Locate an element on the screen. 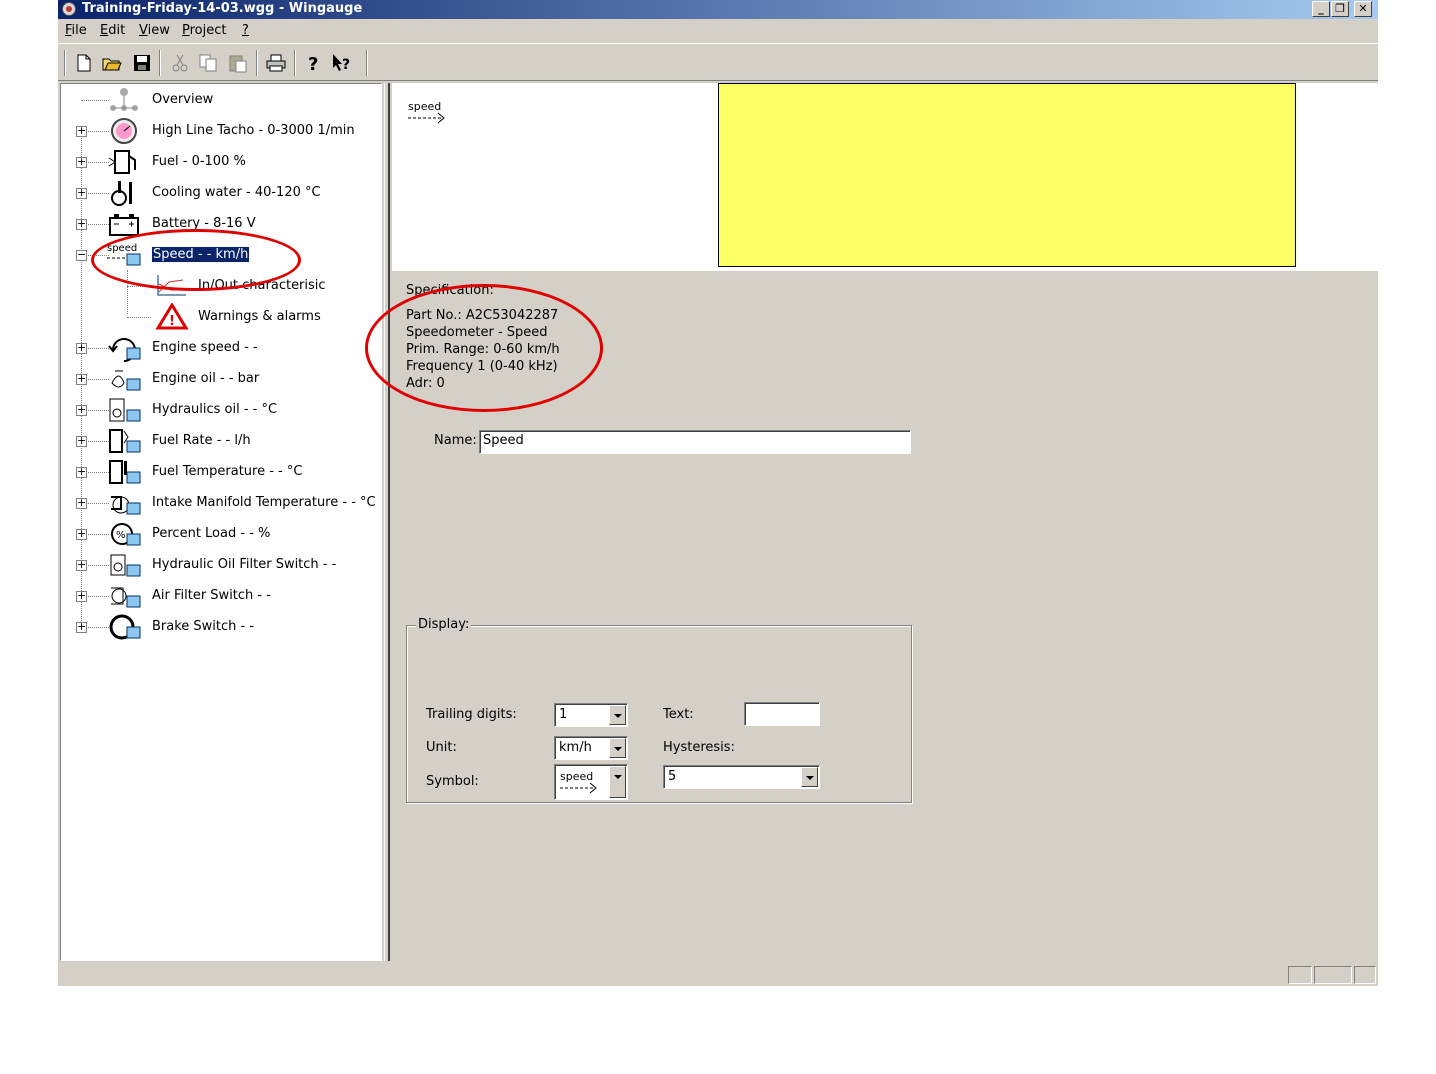  tree-item: In/Out characterisic is located at coordinates (221, 286).